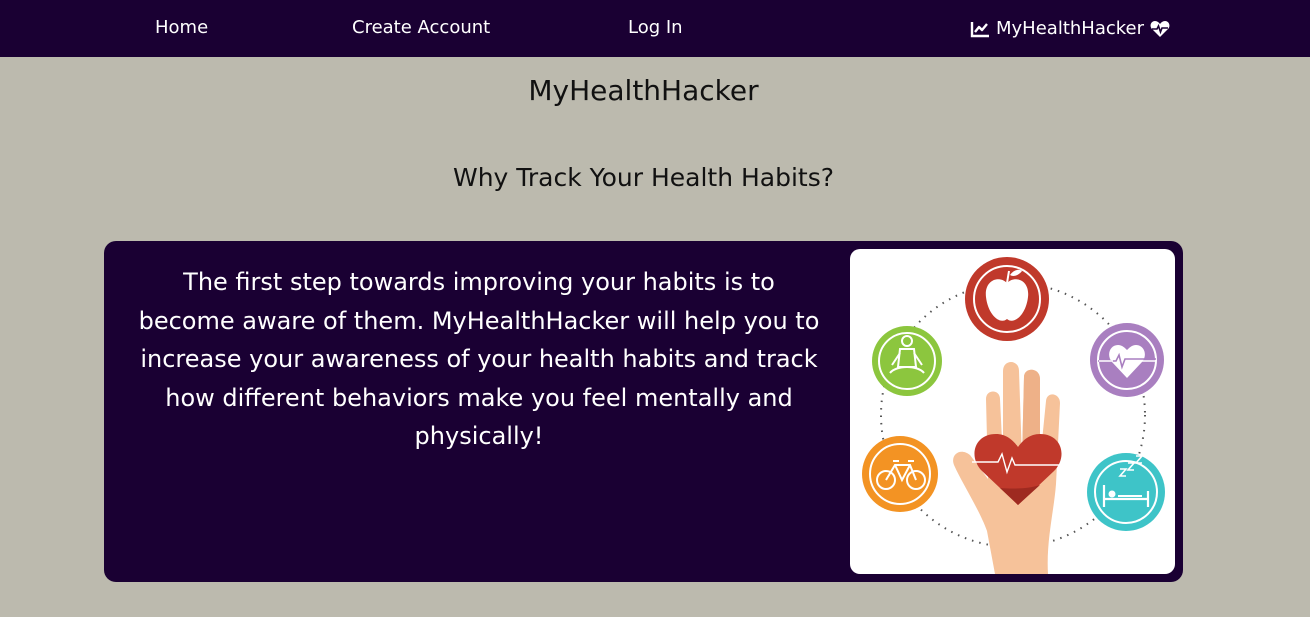  I want to click on heartbeat-icon, so click(1160, 29).